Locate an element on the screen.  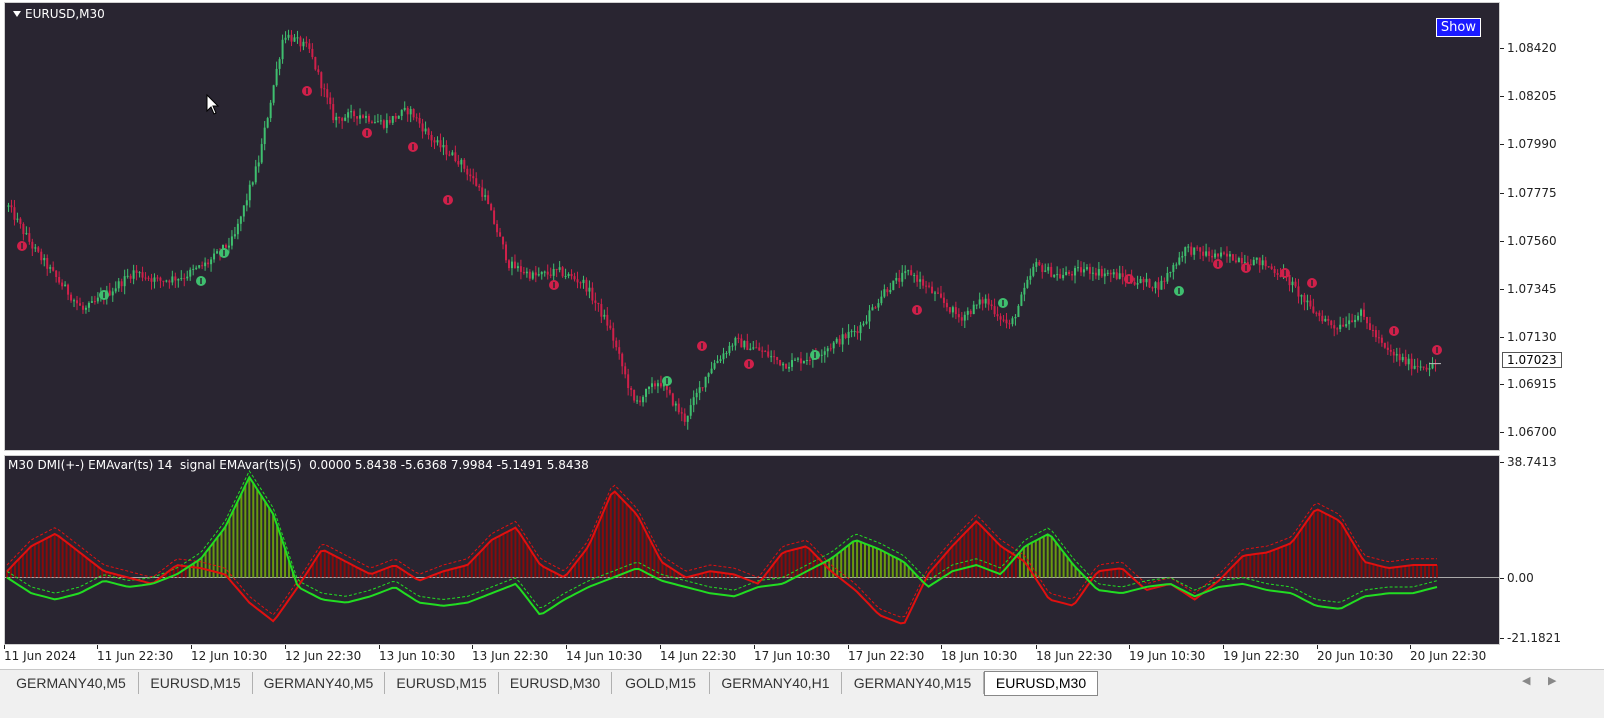
chart-tab: EURUSD,M30 is located at coordinates (555, 683).